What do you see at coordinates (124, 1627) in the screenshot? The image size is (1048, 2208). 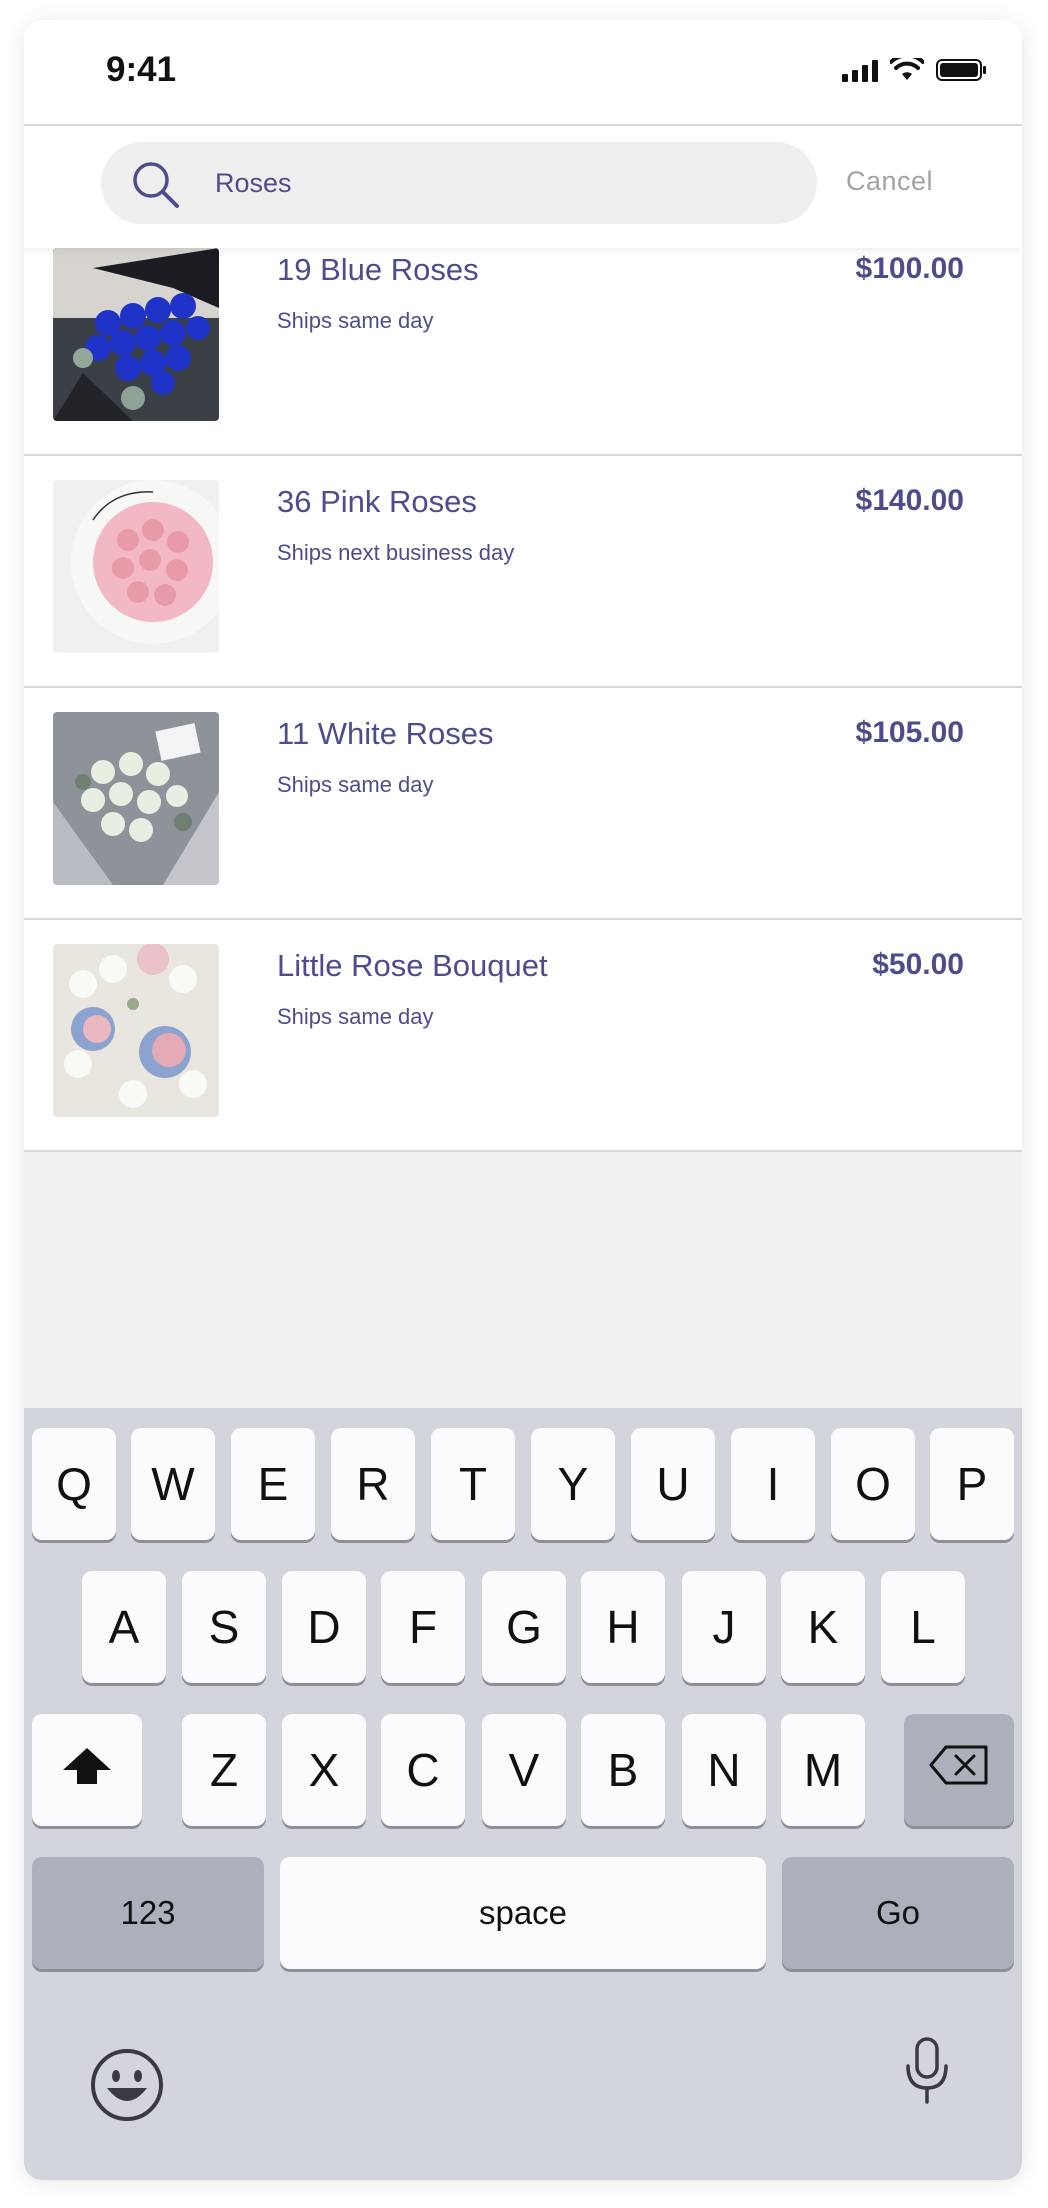 I see `key-a: A` at bounding box center [124, 1627].